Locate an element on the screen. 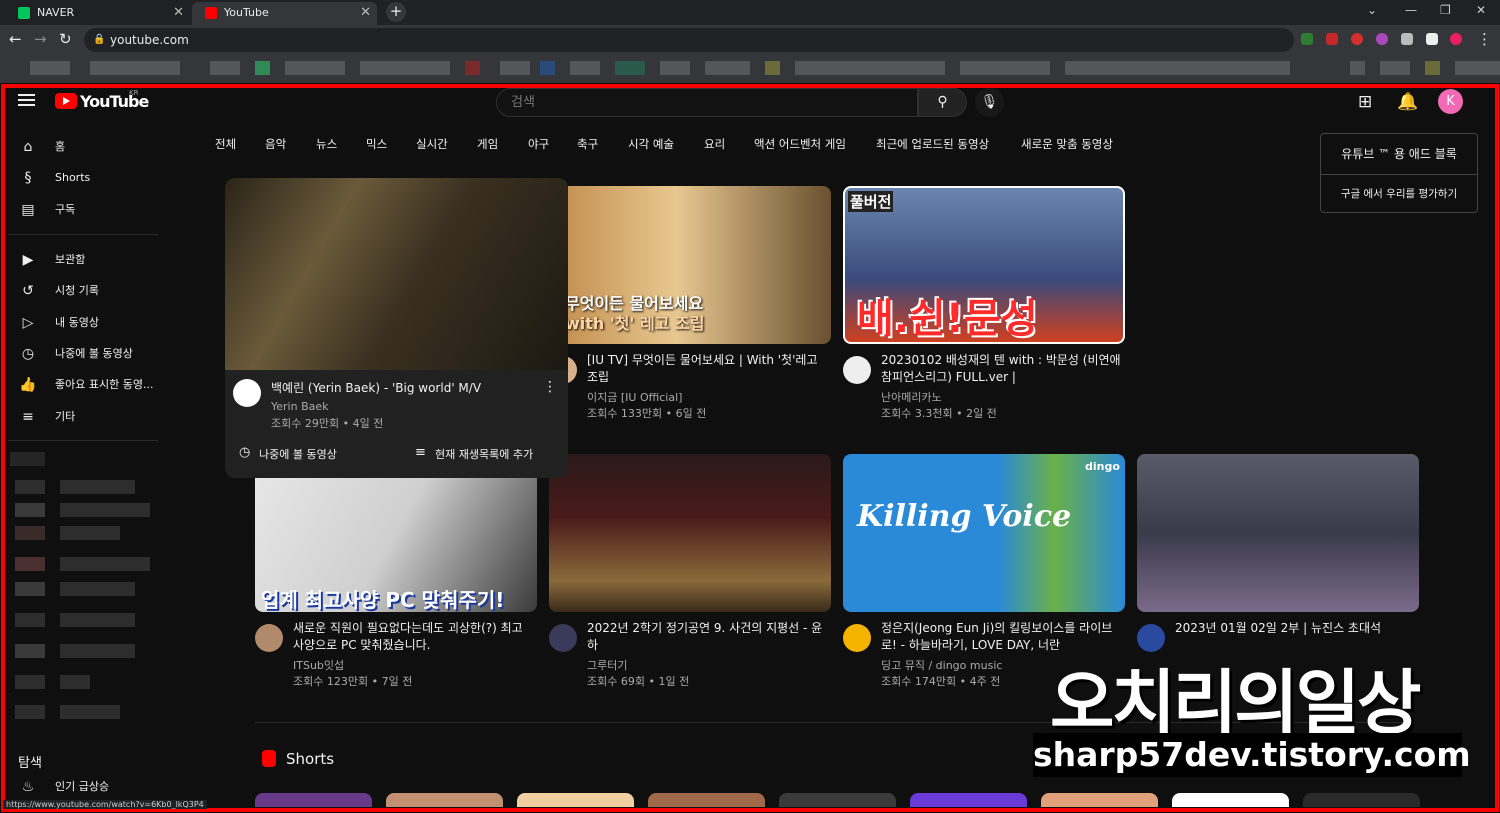  hamburger-menu-icon is located at coordinates (26, 100).